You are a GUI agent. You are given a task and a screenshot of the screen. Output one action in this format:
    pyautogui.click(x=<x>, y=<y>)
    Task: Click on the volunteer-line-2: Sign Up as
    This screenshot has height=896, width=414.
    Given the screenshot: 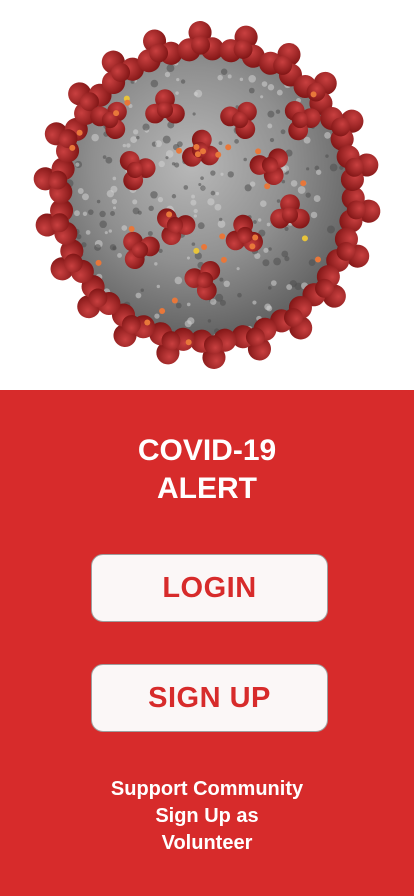 What is the action you would take?
    pyautogui.click(x=207, y=816)
    